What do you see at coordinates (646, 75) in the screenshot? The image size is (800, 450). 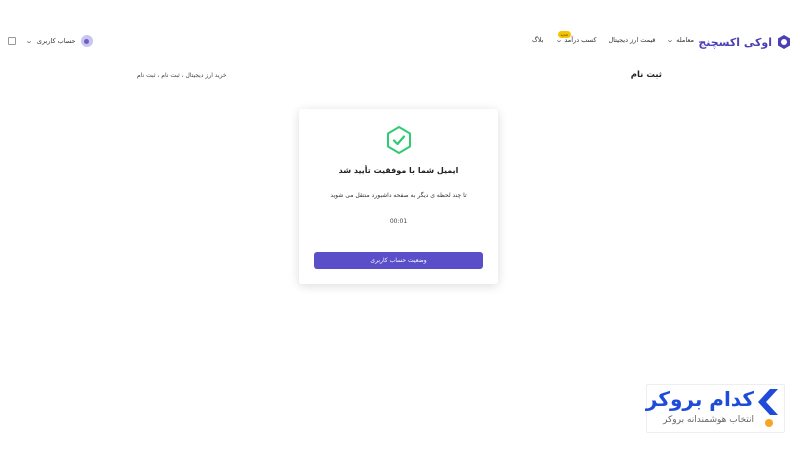 I see `page-title: ثبت نام` at bounding box center [646, 75].